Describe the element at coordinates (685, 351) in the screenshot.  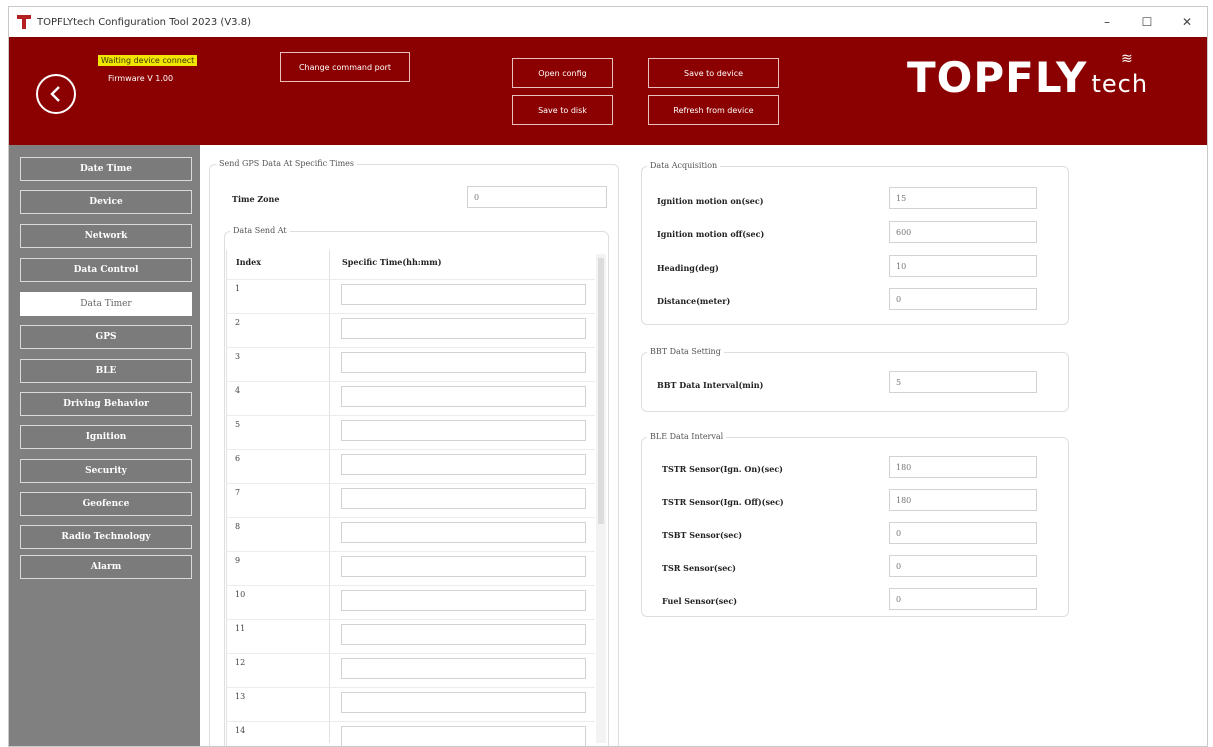
I see `bbt-data-title: BBT Data Setting` at that location.